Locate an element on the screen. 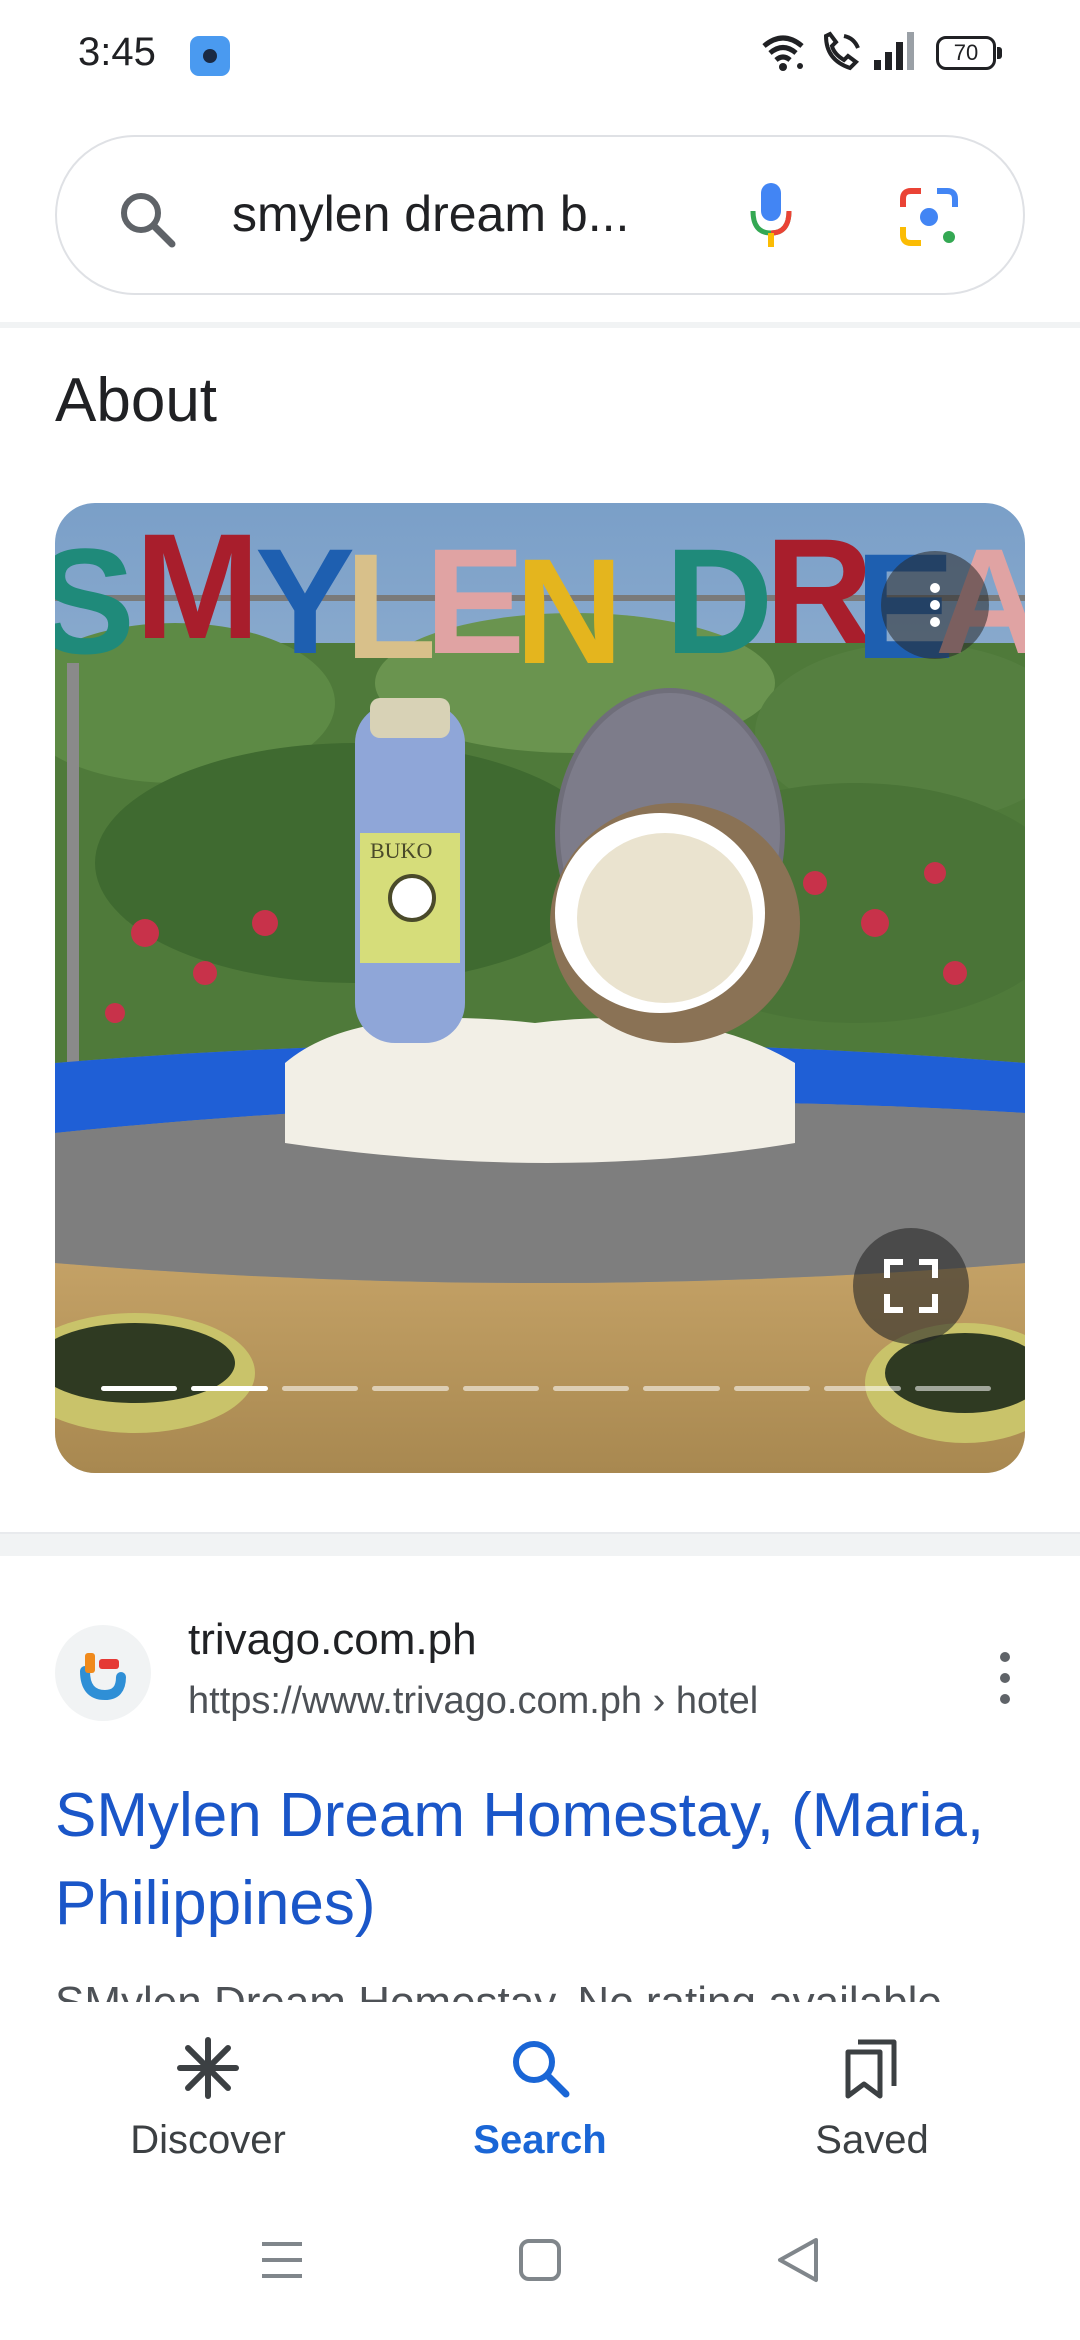 Image resolution: width=1080 pixels, height=2340 pixels. carousel-indicators is located at coordinates (546, 1390).